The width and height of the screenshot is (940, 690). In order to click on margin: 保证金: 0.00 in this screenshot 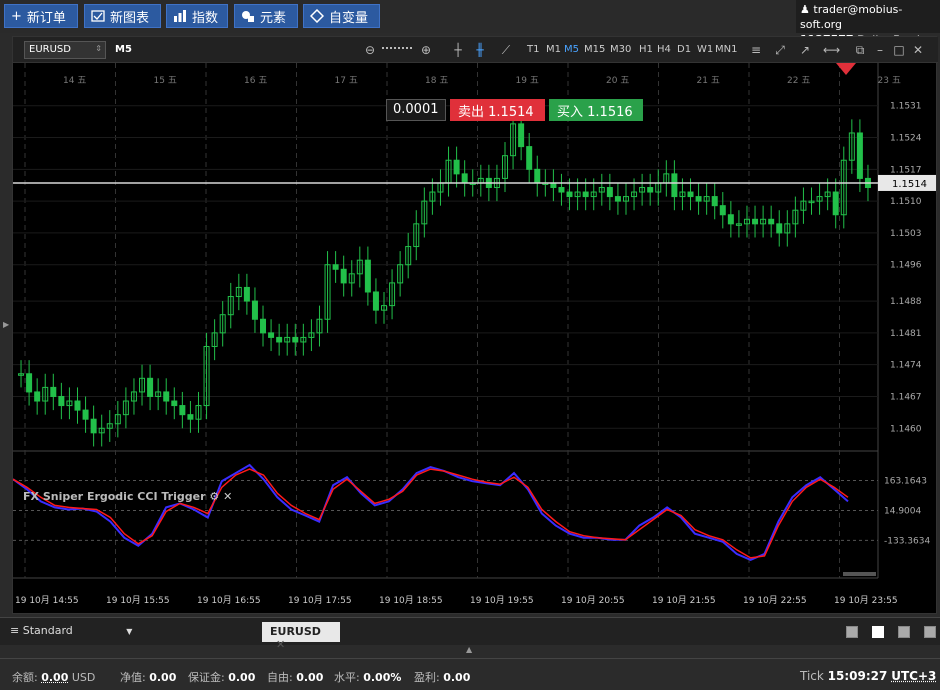, I will do `click(221, 677)`.